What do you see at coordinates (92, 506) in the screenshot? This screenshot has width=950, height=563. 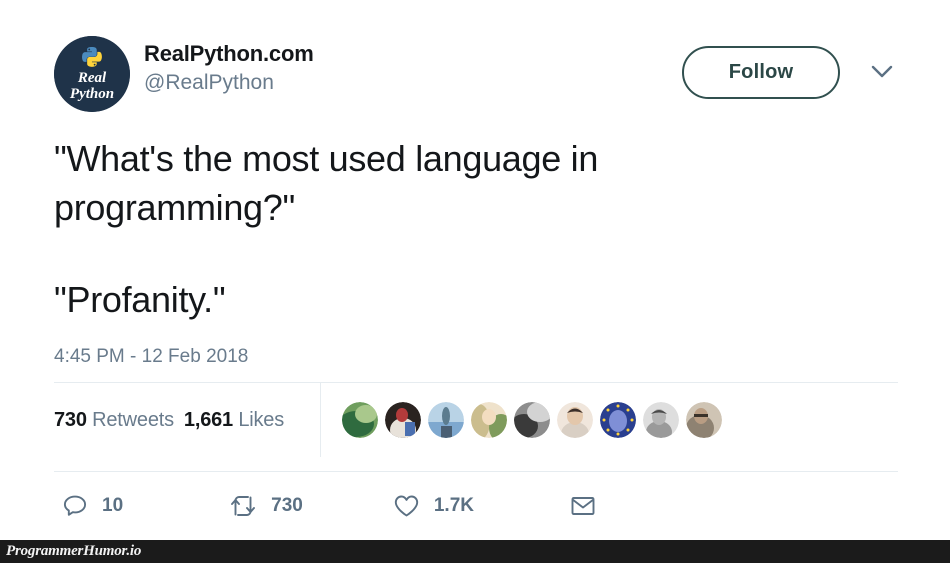 I see `reply-action: 10` at bounding box center [92, 506].